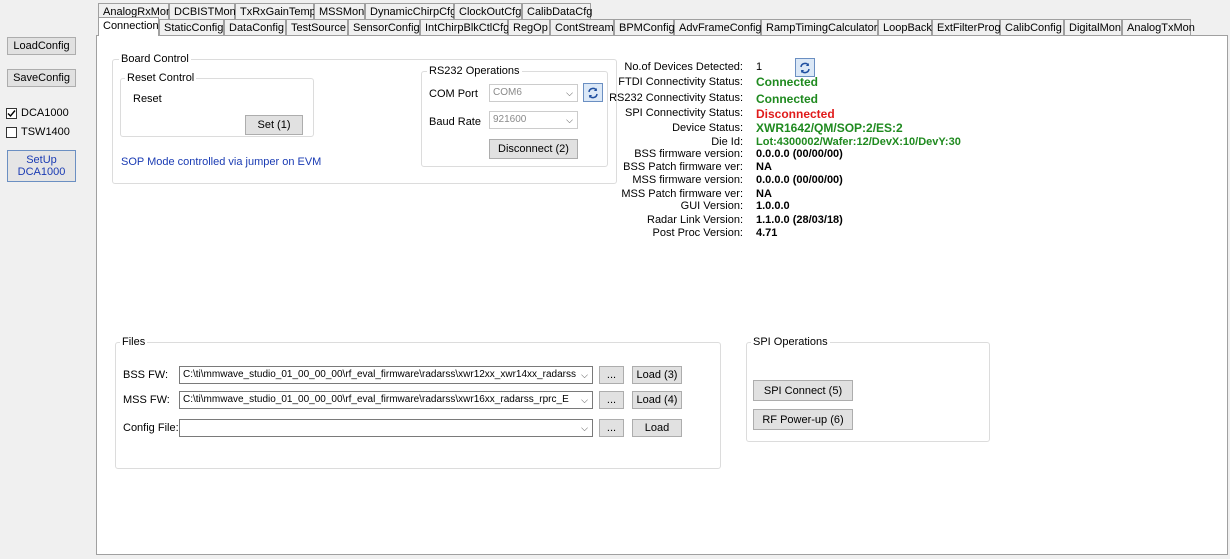 The width and height of the screenshot is (1230, 559). I want to click on status-mss-patch-label: MSS Patch firmware ver:, so click(682, 194).